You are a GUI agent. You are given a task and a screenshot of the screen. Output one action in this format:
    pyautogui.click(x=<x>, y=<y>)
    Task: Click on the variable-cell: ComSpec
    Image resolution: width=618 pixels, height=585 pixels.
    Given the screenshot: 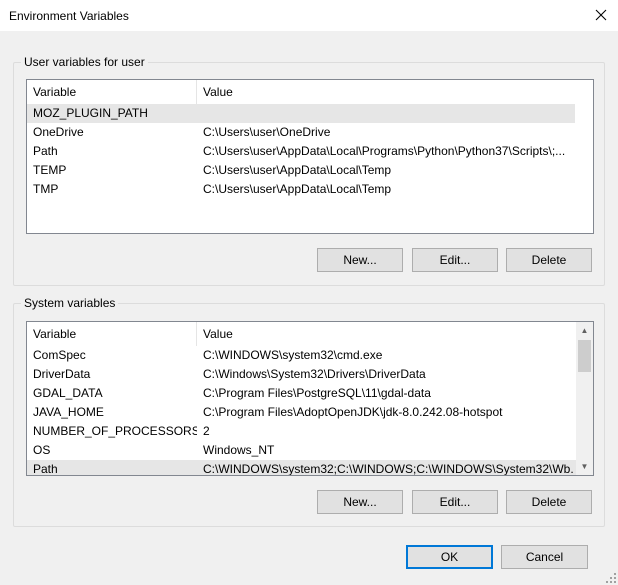 What is the action you would take?
    pyautogui.click(x=59, y=355)
    